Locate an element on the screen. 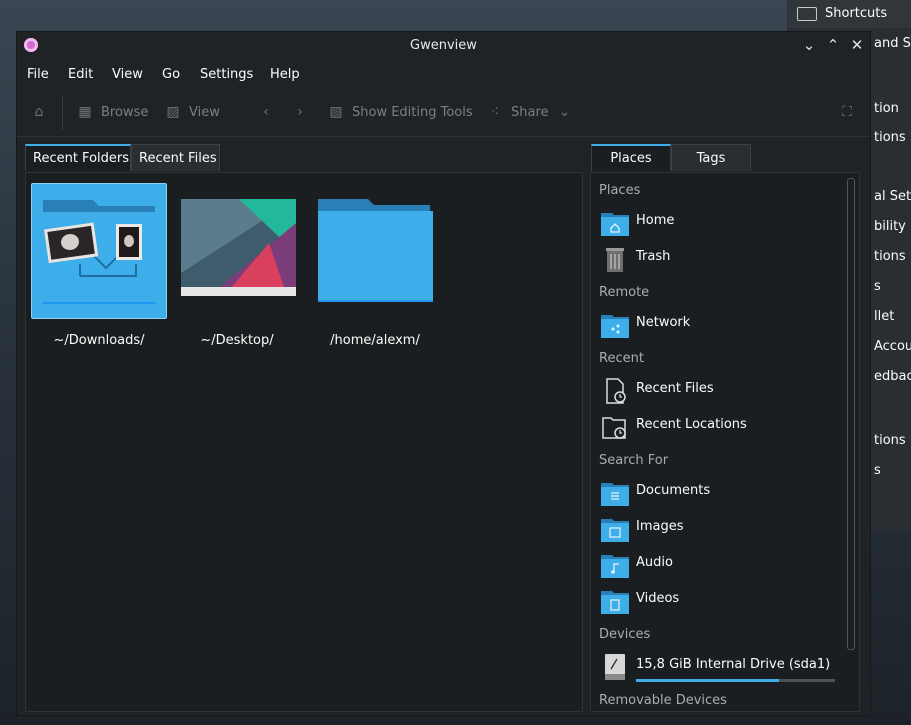  place-recent-locations: Recent Locations is located at coordinates (719, 426).